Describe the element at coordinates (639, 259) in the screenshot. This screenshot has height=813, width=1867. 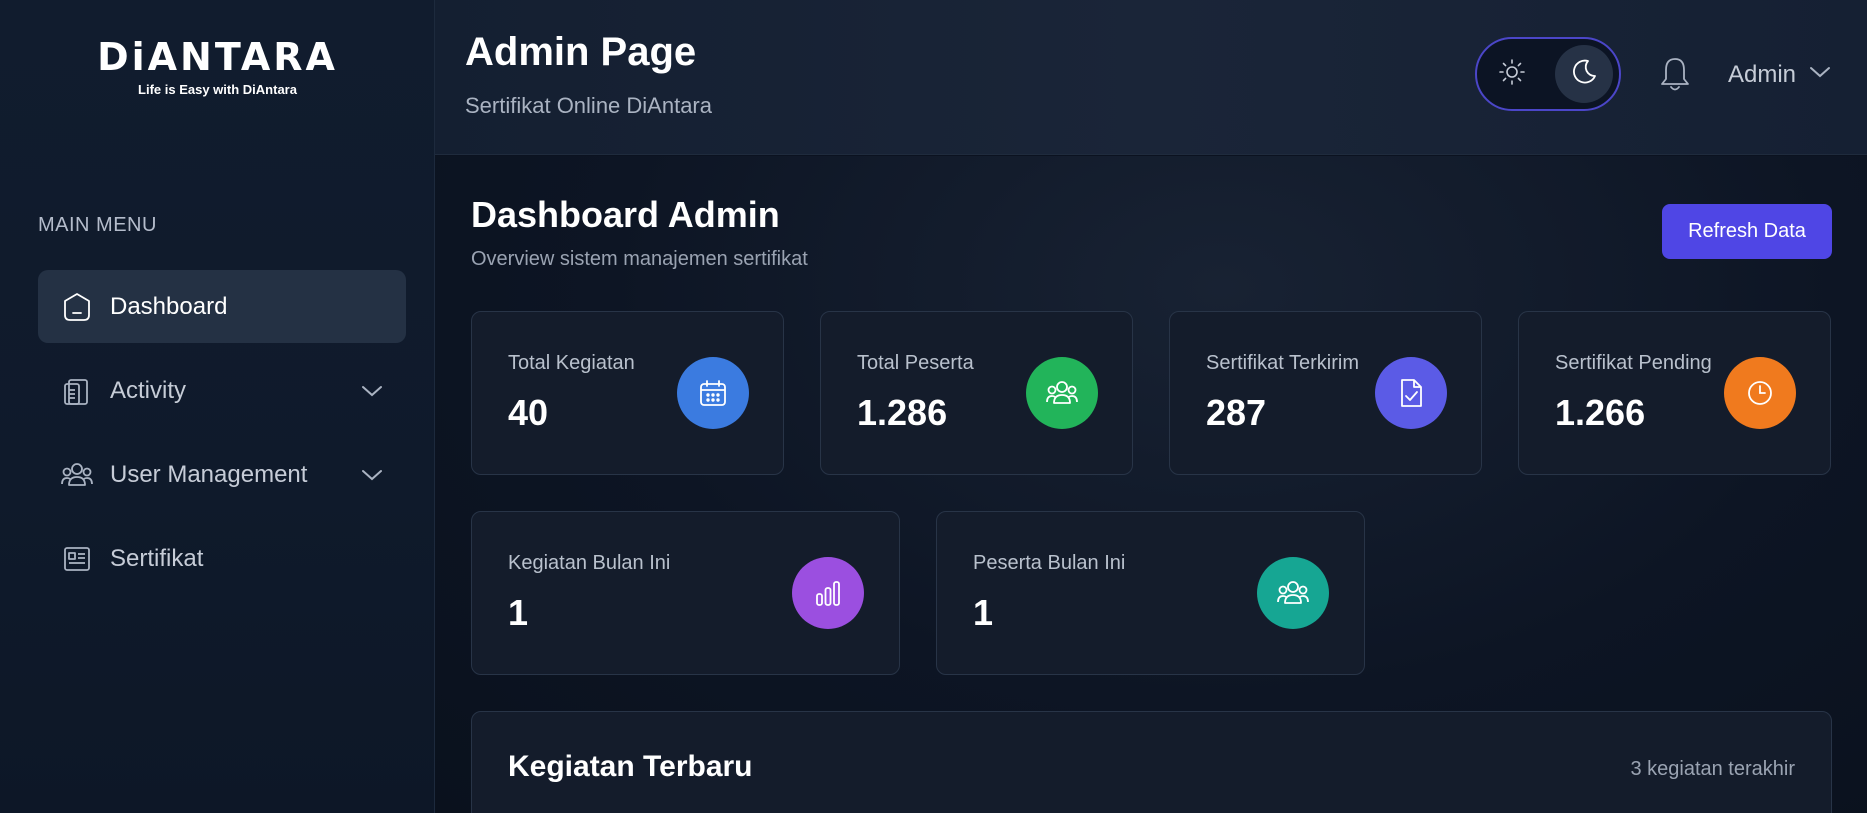
I see `dashboard-subtitle: Overview sistem manajemen sertifikat` at that location.